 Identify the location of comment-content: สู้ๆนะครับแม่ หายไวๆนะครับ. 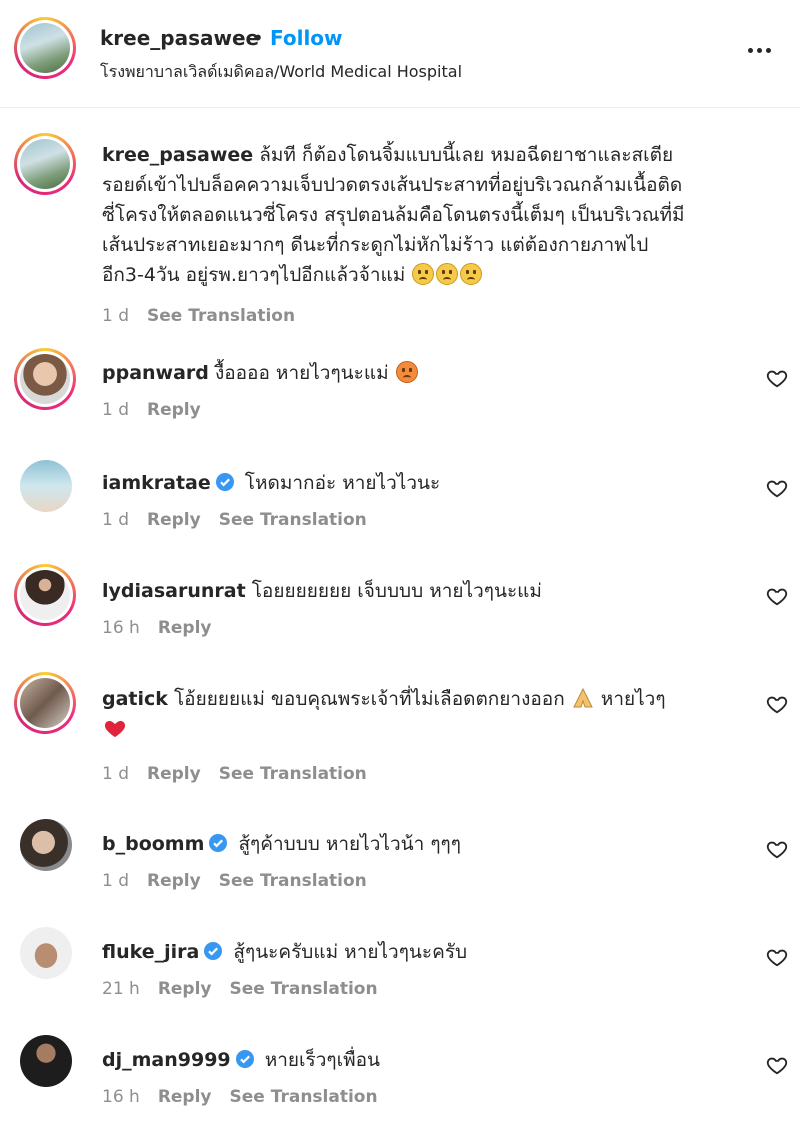
(350, 952).